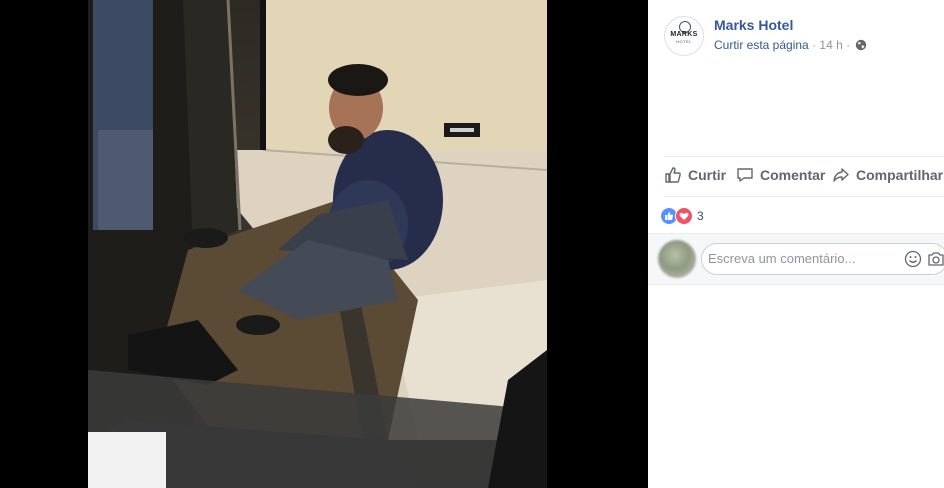 The width and height of the screenshot is (944, 488). What do you see at coordinates (684, 41) in the screenshot?
I see `logo-subtitle: HOTEL` at bounding box center [684, 41].